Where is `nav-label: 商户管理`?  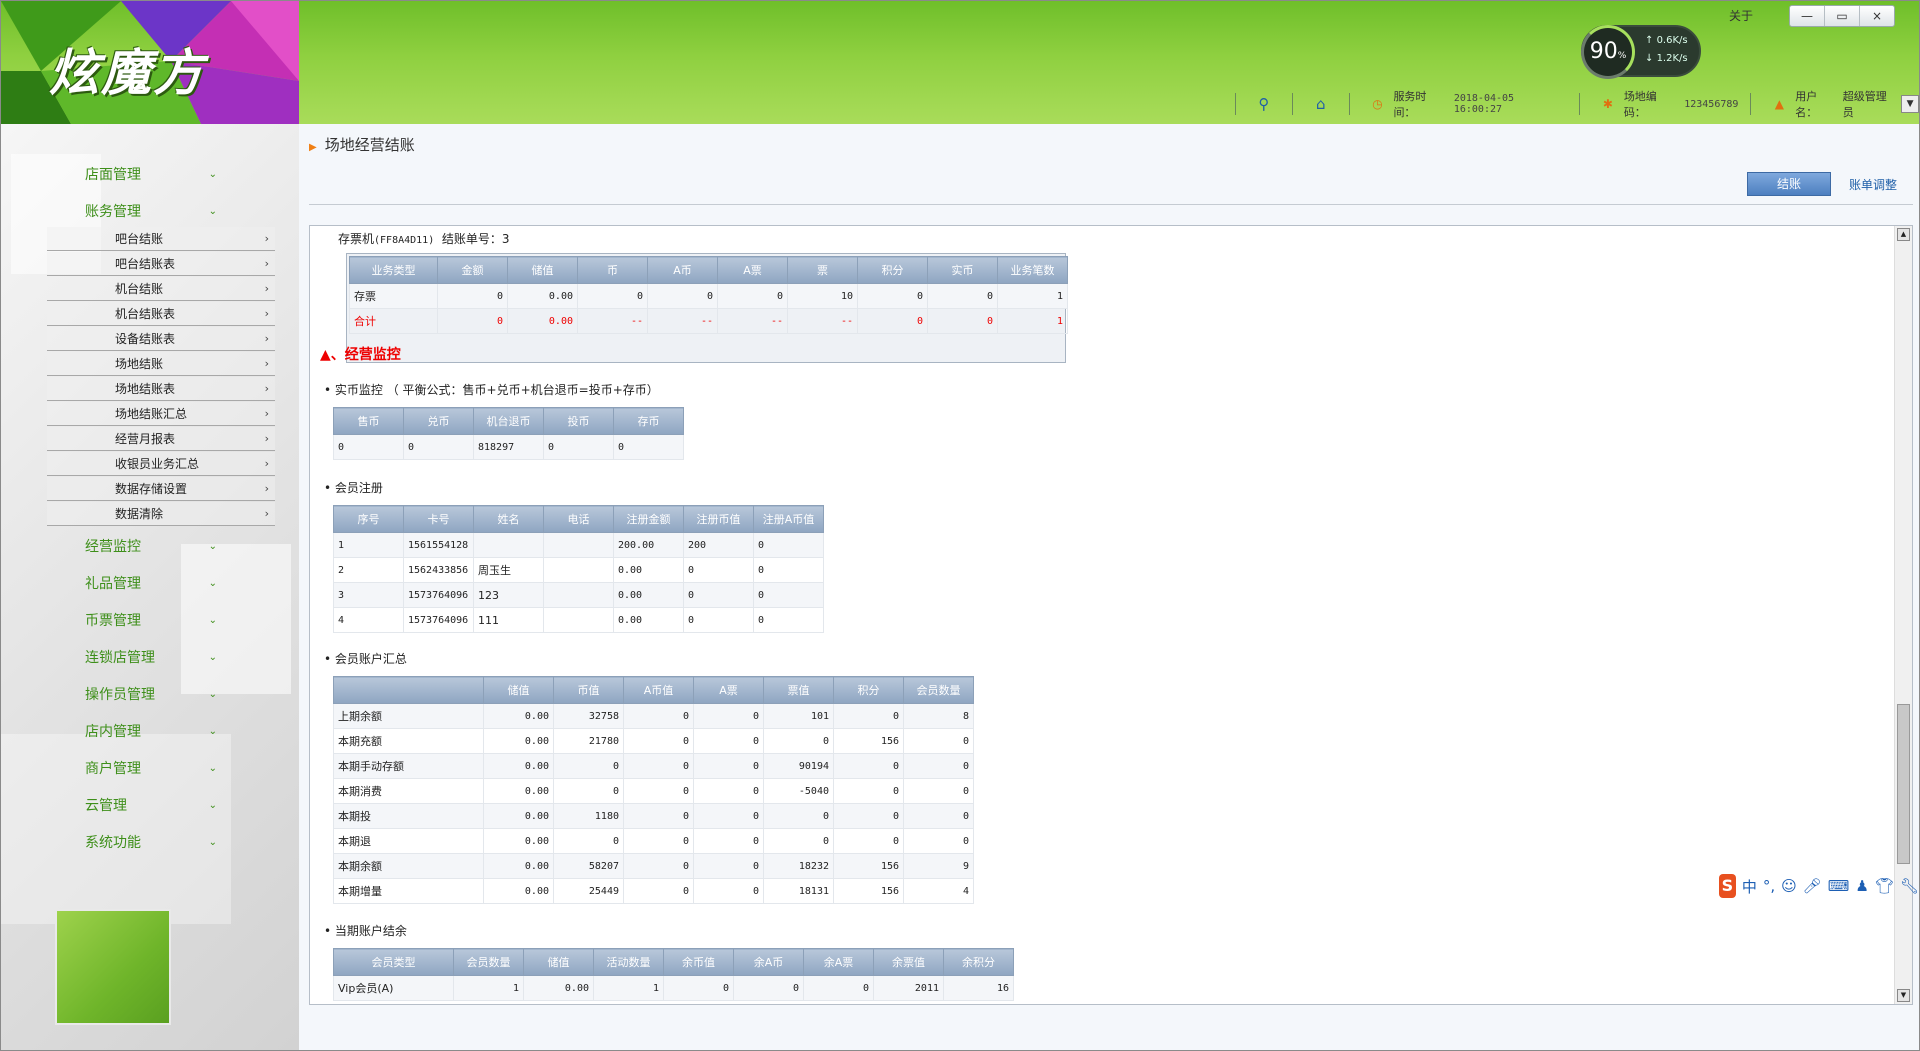 nav-label: 商户管理 is located at coordinates (113, 769).